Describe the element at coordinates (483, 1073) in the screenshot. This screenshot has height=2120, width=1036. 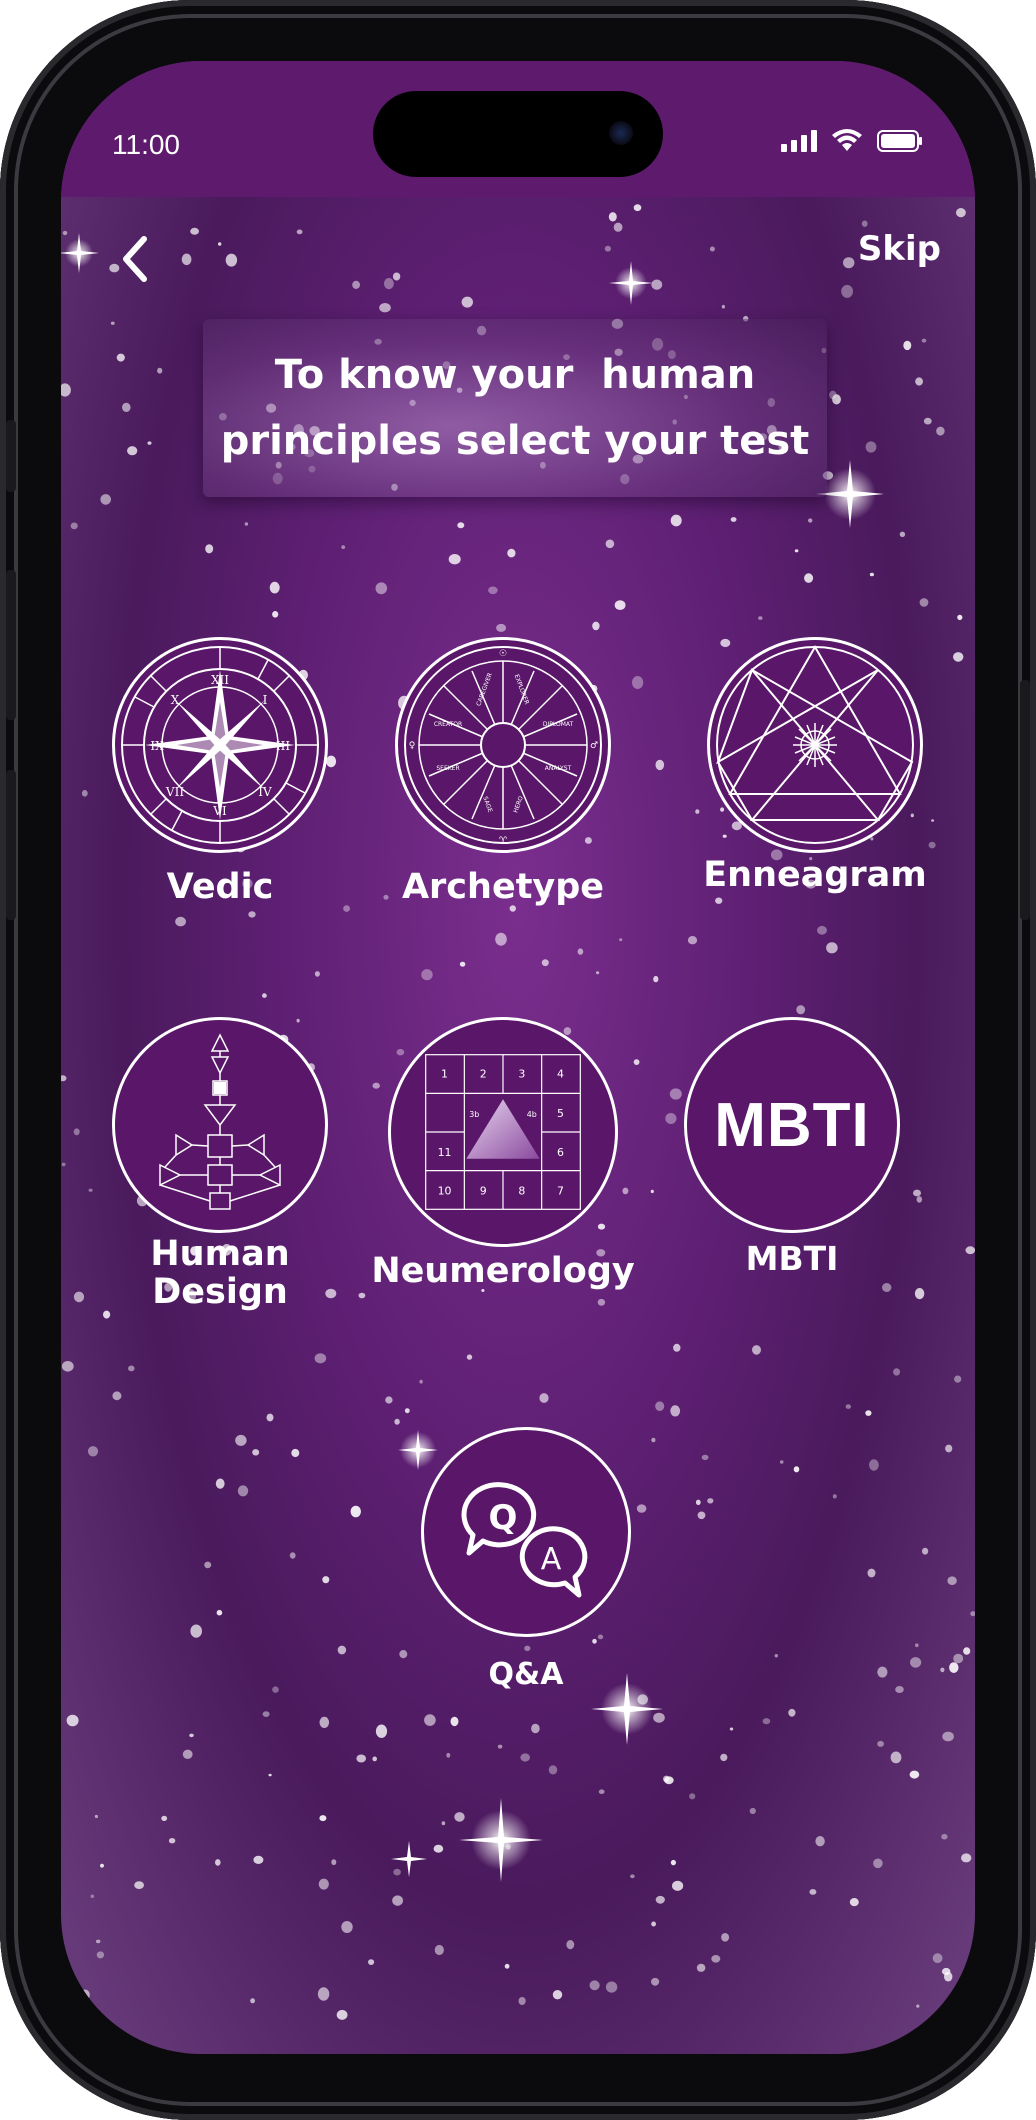
I see `grid-number: 2` at that location.